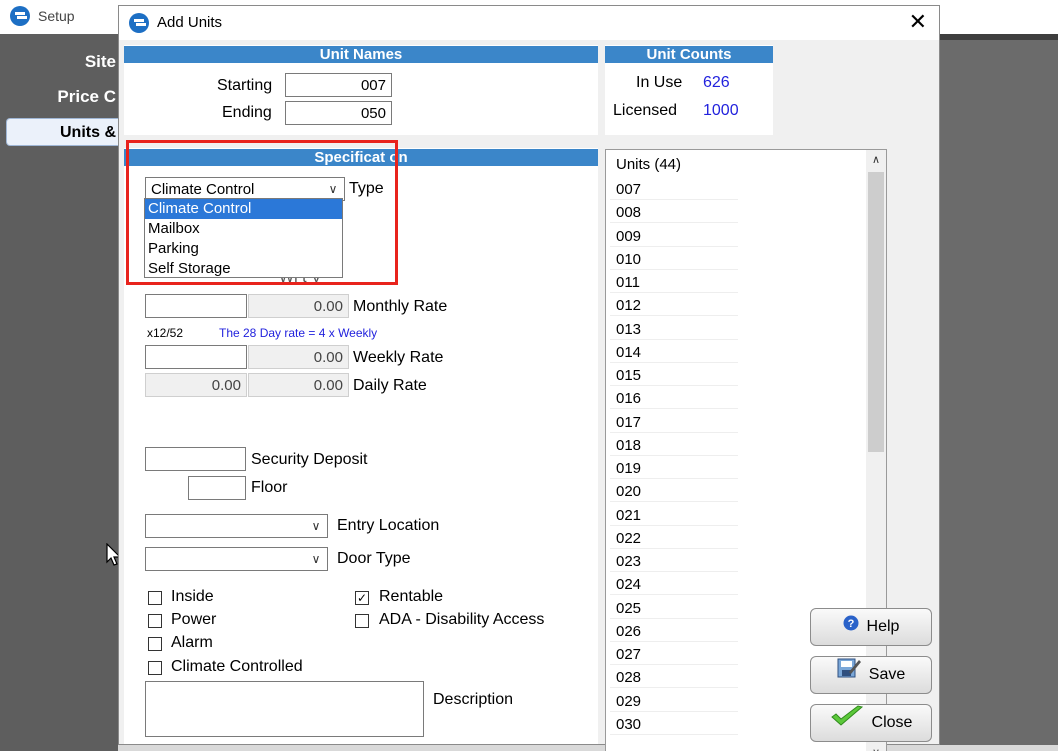 The height and width of the screenshot is (751, 1058). What do you see at coordinates (195, 459) in the screenshot?
I see `security-deposit-input` at bounding box center [195, 459].